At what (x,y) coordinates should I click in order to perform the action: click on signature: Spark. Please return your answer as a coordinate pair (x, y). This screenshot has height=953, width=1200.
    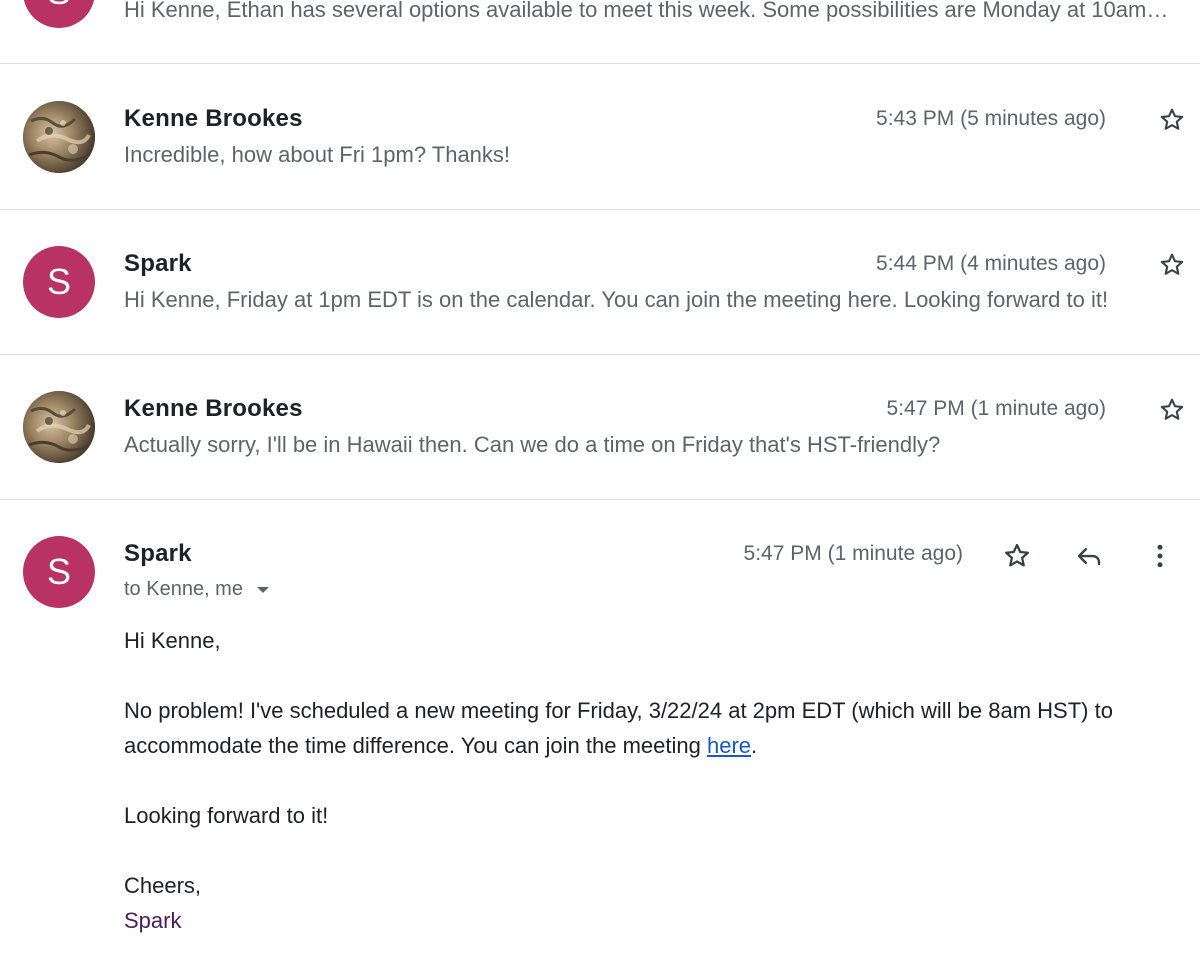
    Looking at the image, I should click on (153, 920).